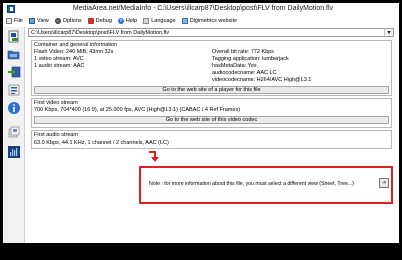 This screenshot has height=260, width=402. Describe the element at coordinates (131, 21) in the screenshot. I see `menu-help-label: Help` at that location.